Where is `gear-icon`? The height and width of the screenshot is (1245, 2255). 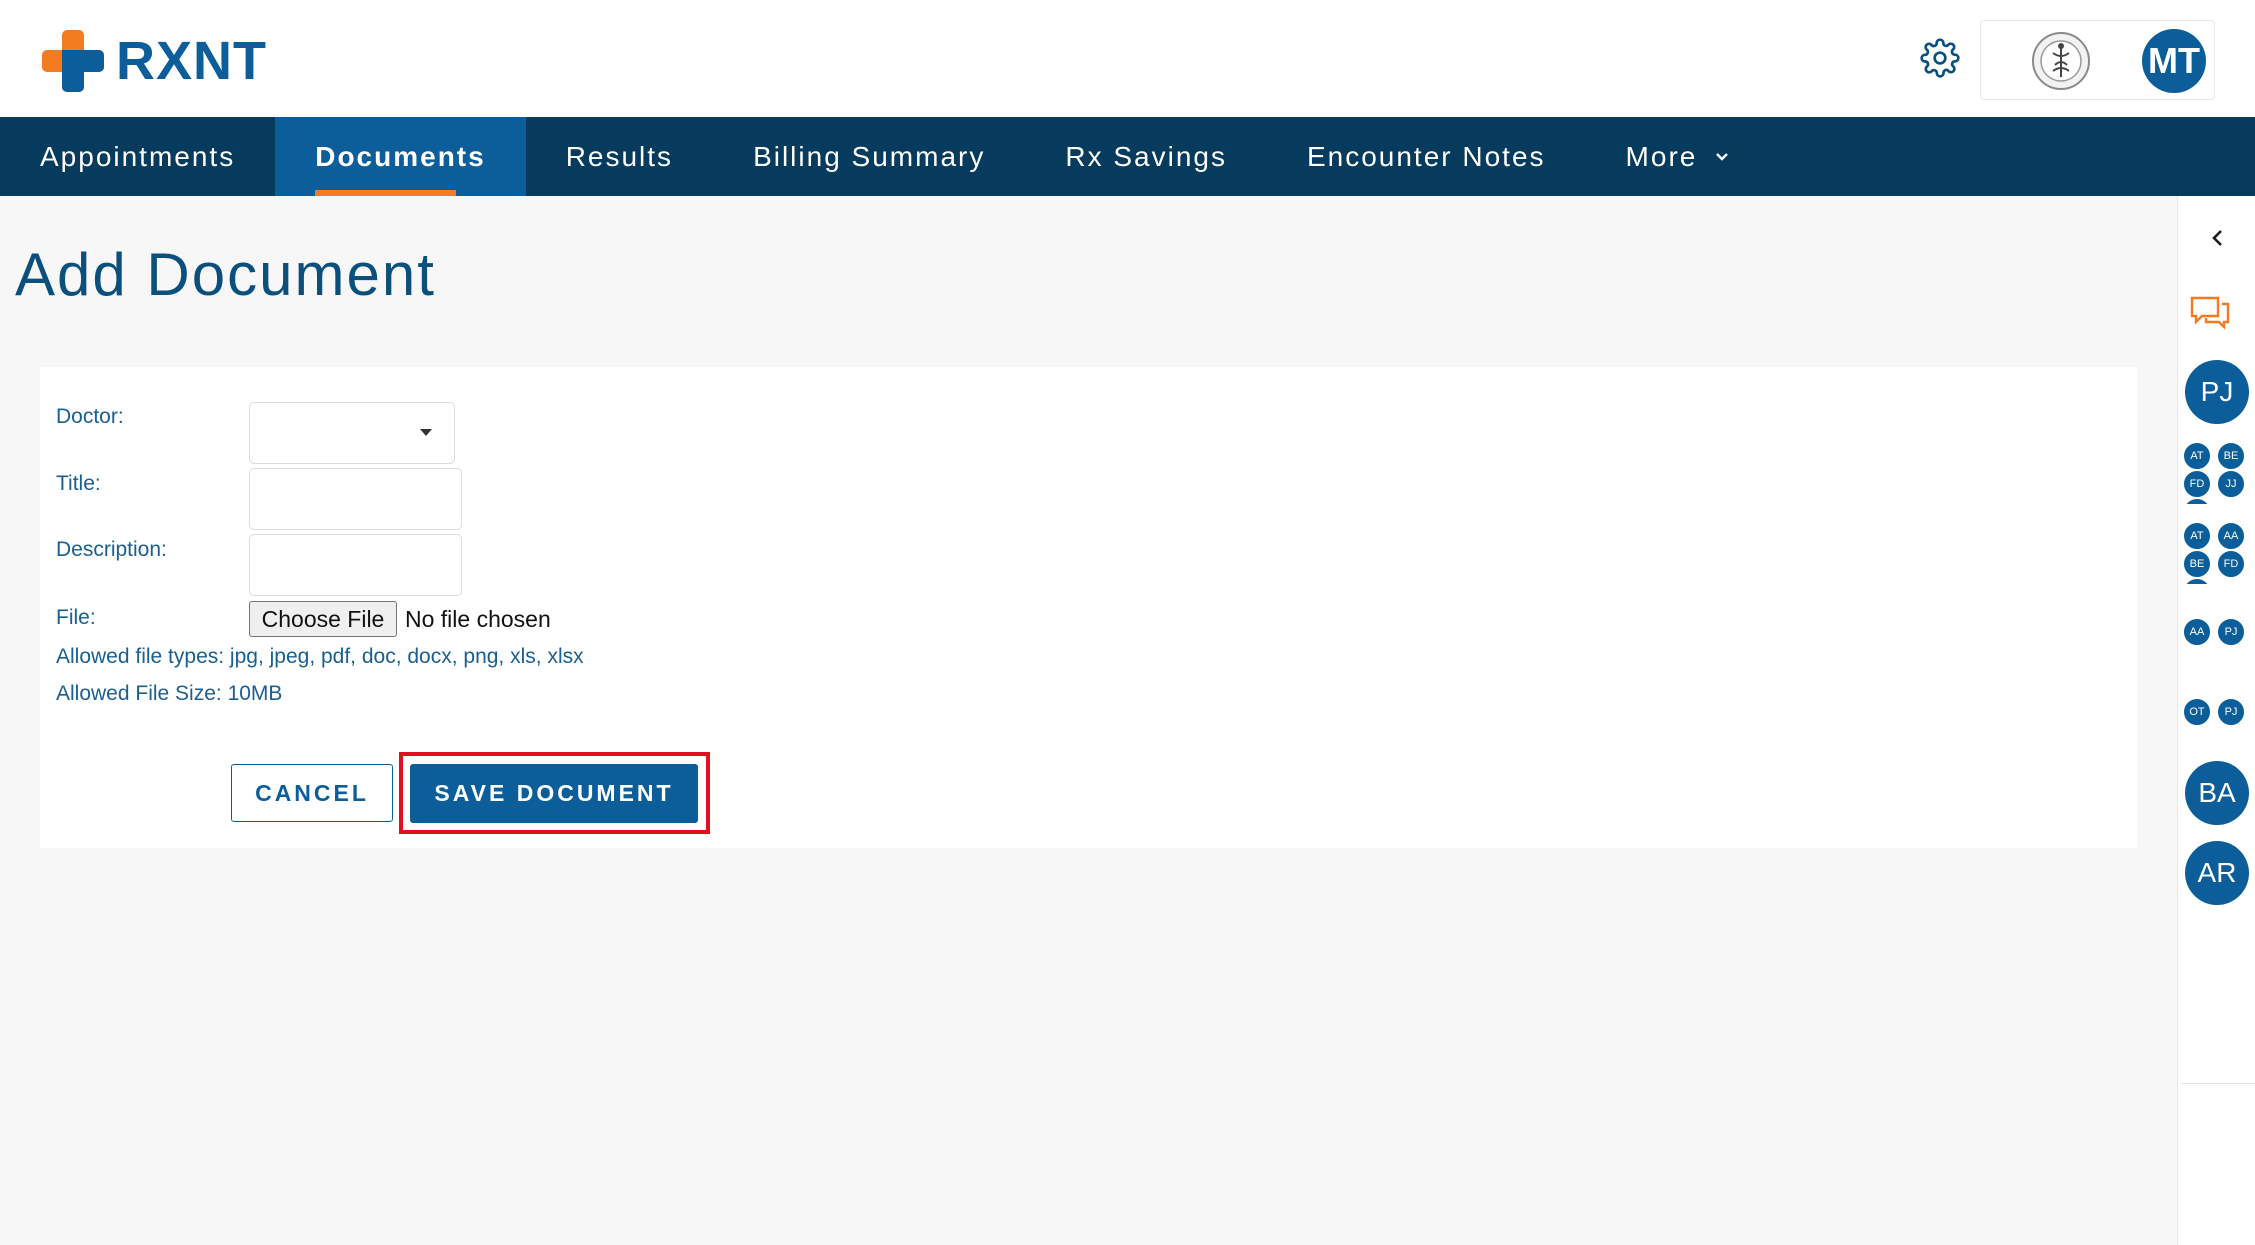
gear-icon is located at coordinates (1940, 58).